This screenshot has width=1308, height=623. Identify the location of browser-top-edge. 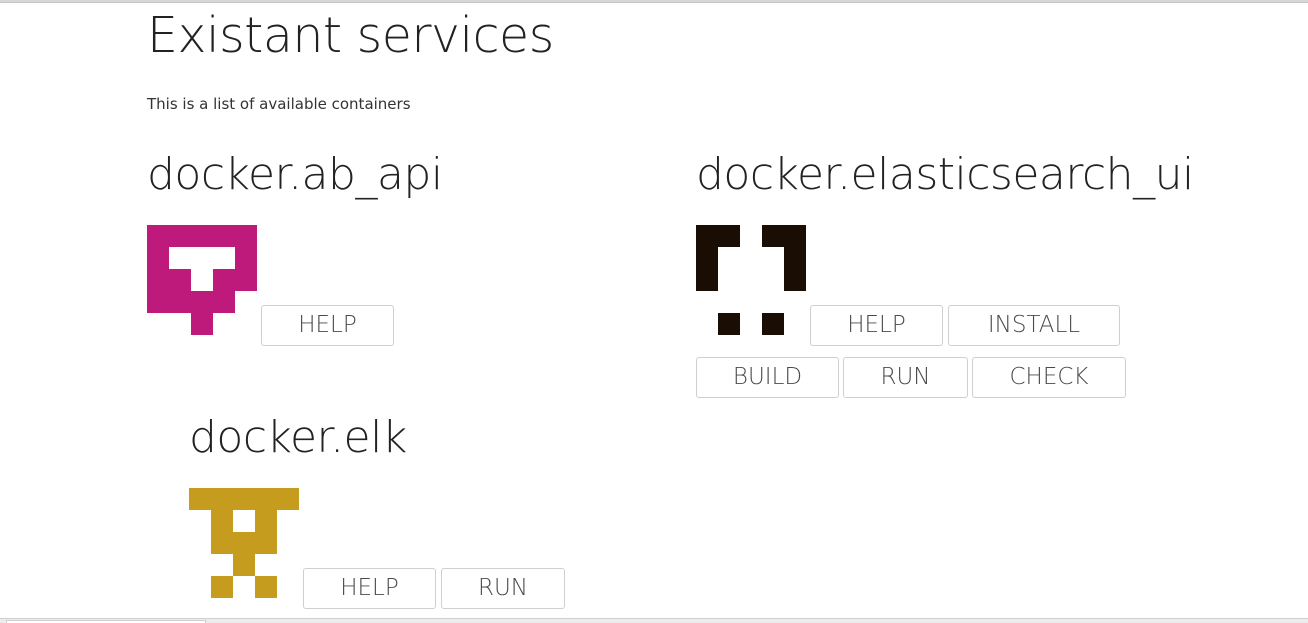
(654, 1).